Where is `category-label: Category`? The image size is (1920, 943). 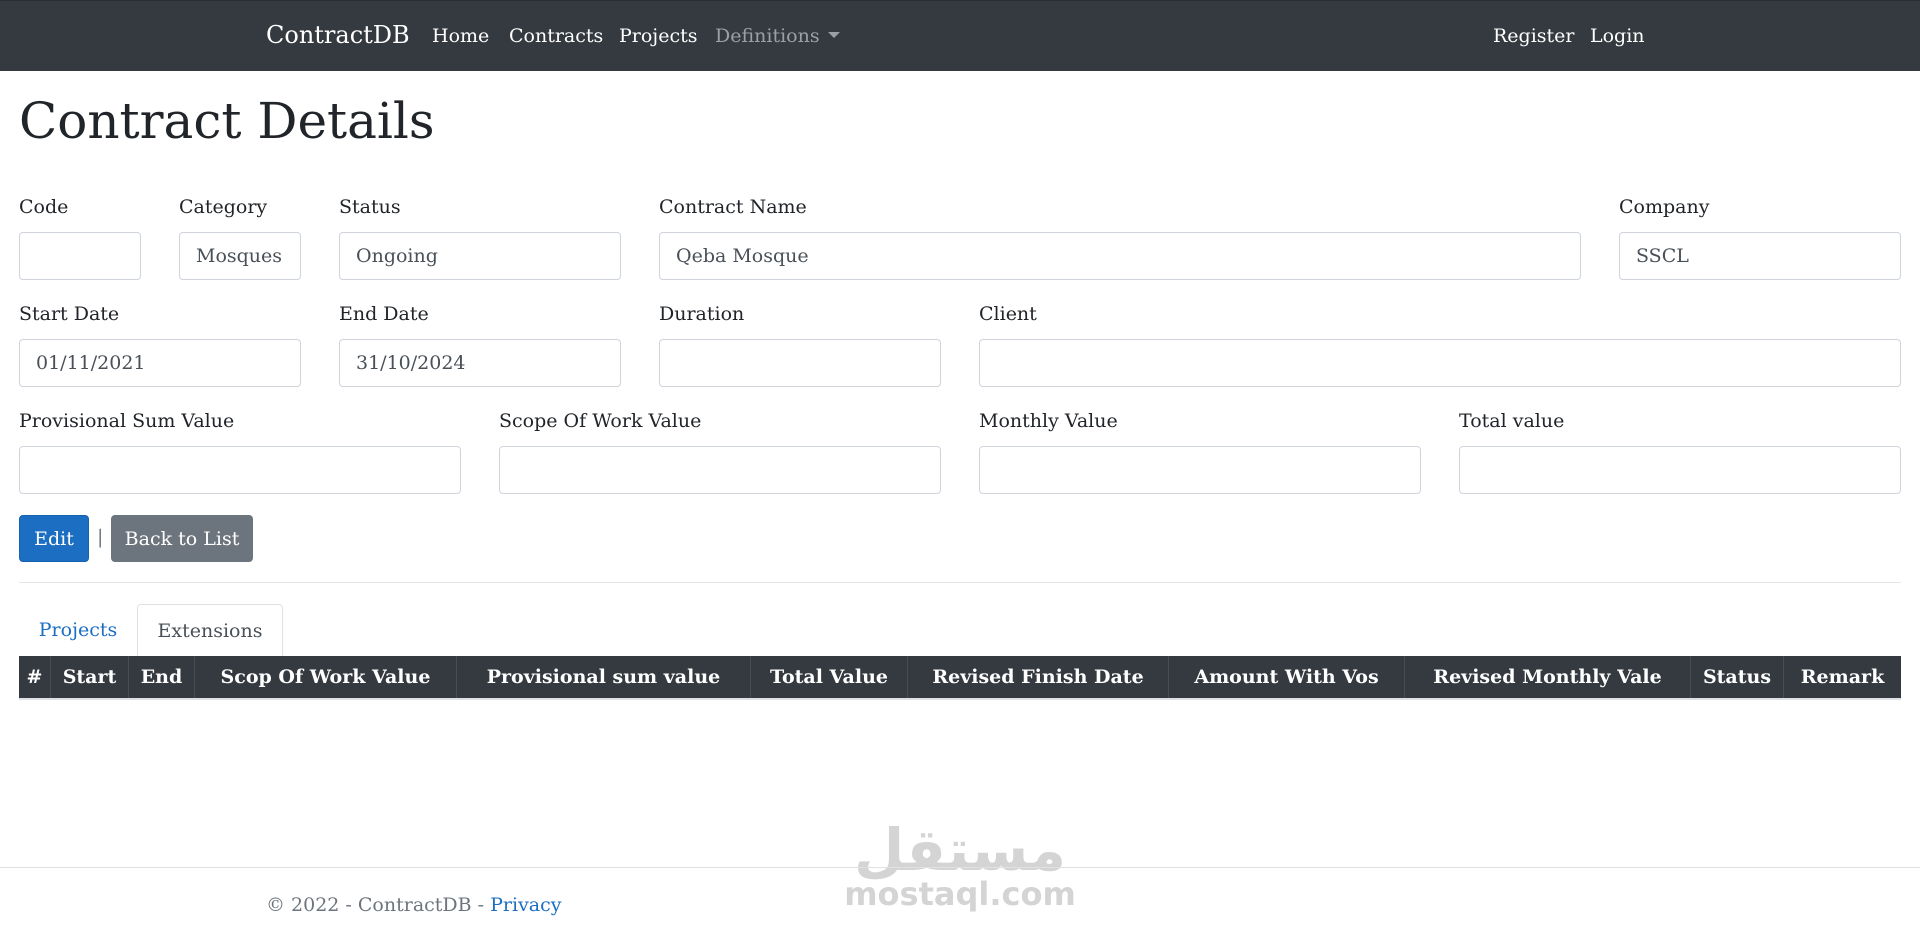 category-label: Category is located at coordinates (223, 207).